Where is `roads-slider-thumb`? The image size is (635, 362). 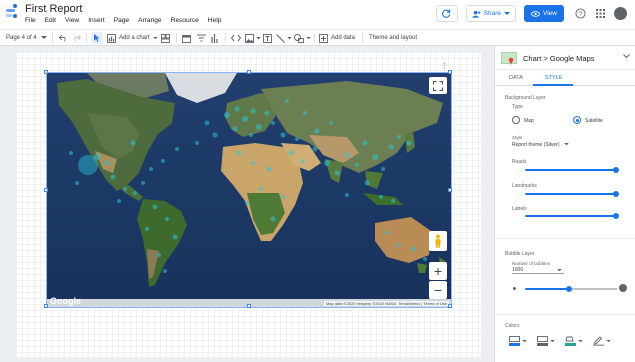
roads-slider-thumb is located at coordinates (616, 170).